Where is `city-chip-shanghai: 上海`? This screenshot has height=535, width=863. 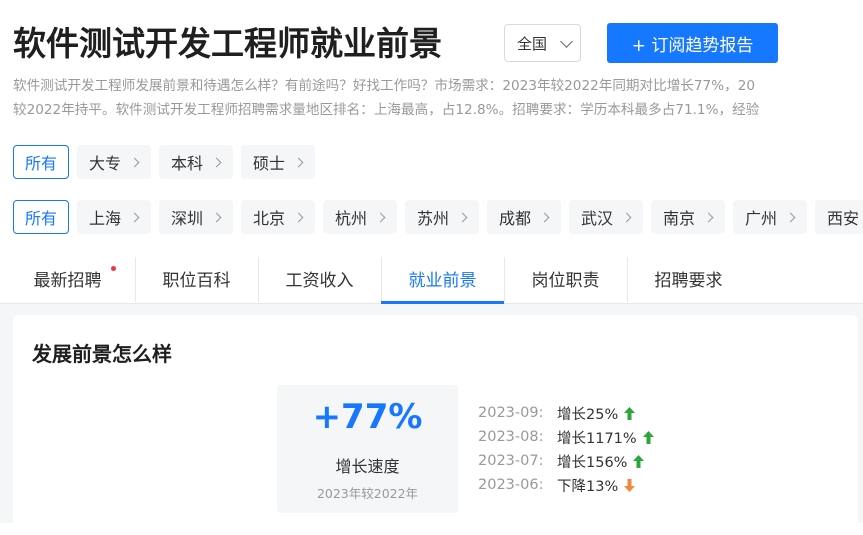
city-chip-shanghai: 上海 is located at coordinates (114, 217).